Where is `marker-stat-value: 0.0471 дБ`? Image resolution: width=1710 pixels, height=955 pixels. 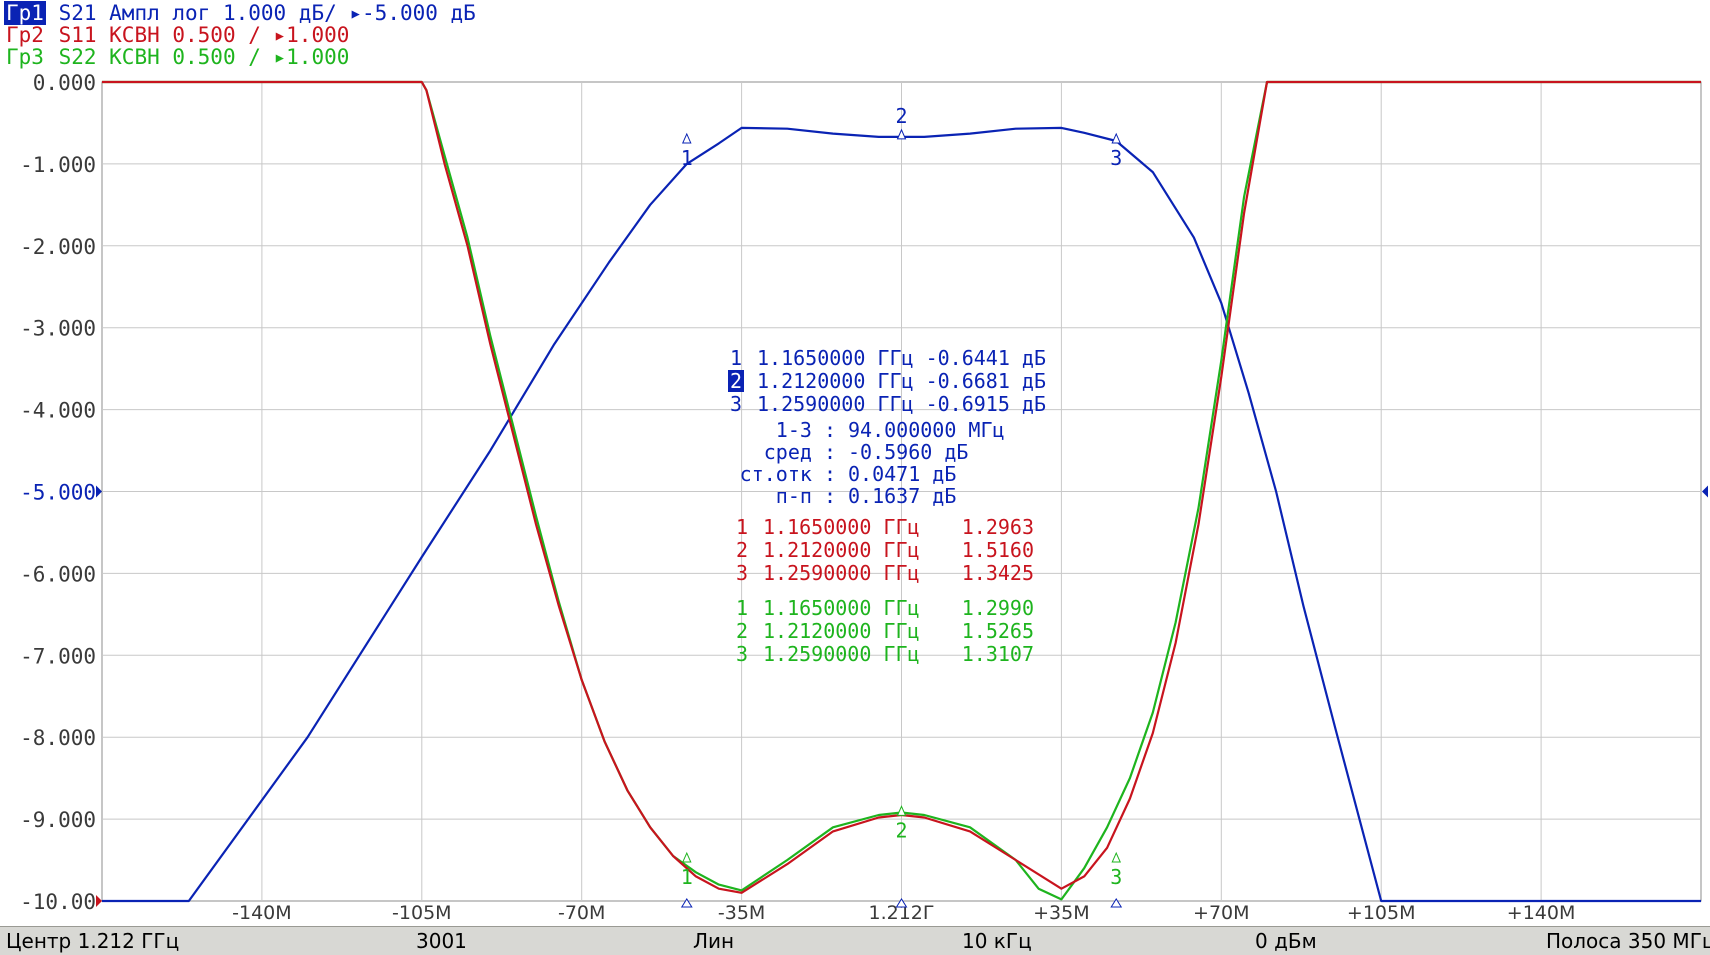
marker-stat-value: 0.0471 дБ is located at coordinates (902, 474).